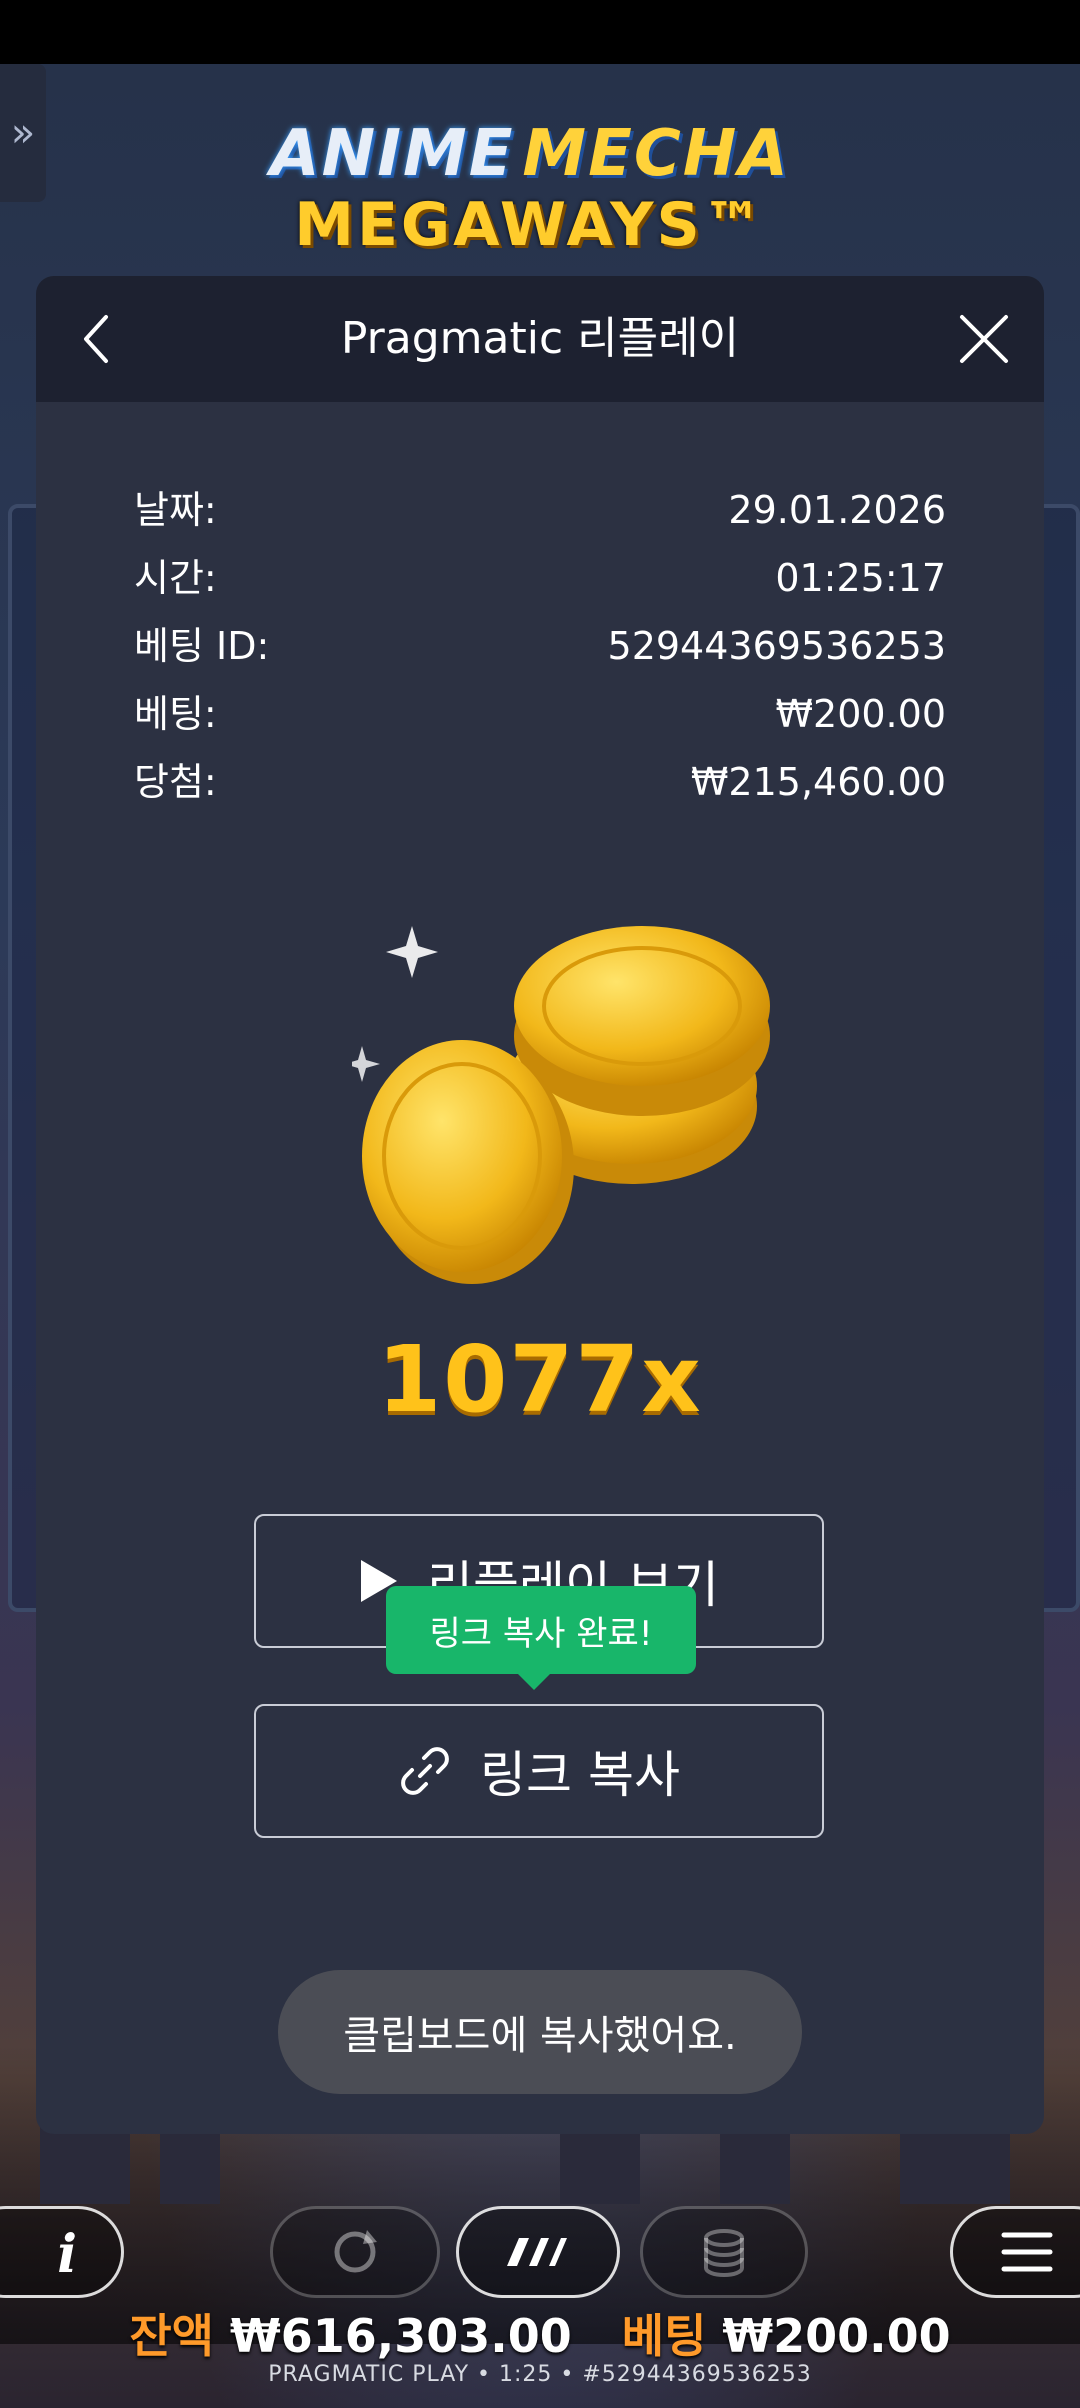 This screenshot has height=2408, width=1080. I want to click on copy-link-label: 링크 복사, so click(580, 1775).